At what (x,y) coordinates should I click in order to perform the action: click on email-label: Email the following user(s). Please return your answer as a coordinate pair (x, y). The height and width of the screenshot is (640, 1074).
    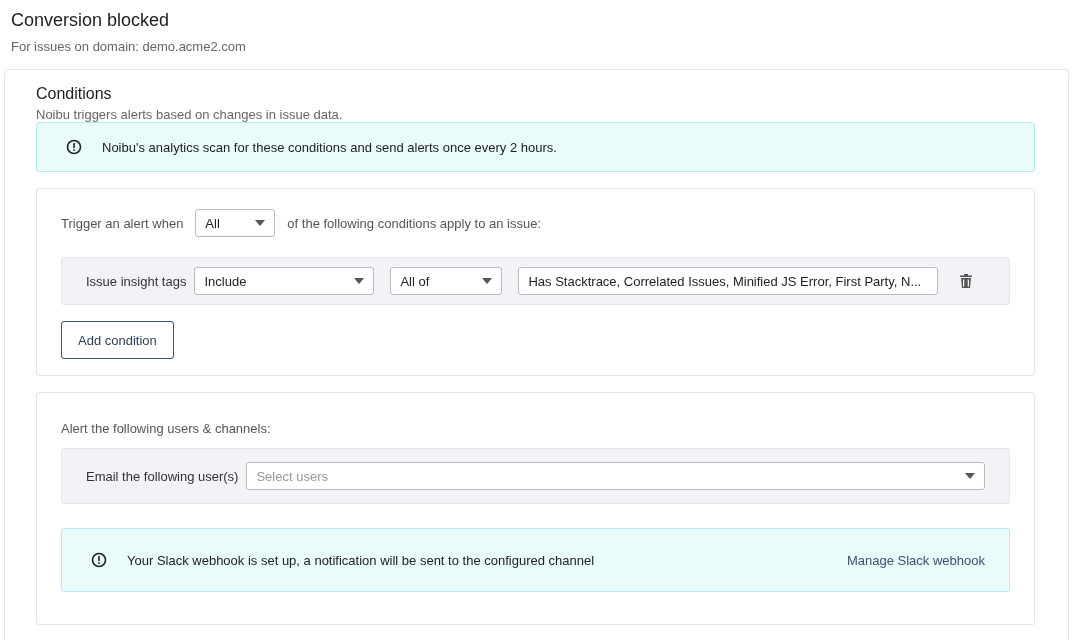
    Looking at the image, I should click on (162, 476).